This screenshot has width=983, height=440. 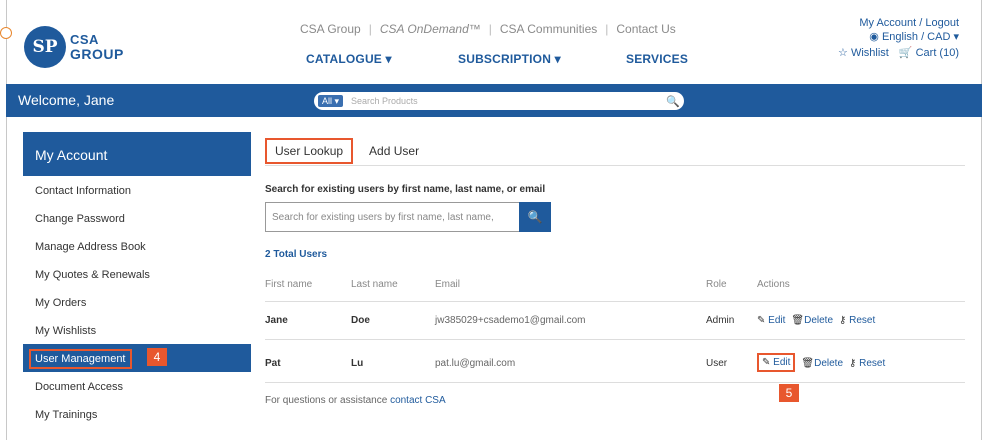 I want to click on star-icon: ☆, so click(x=844, y=53).